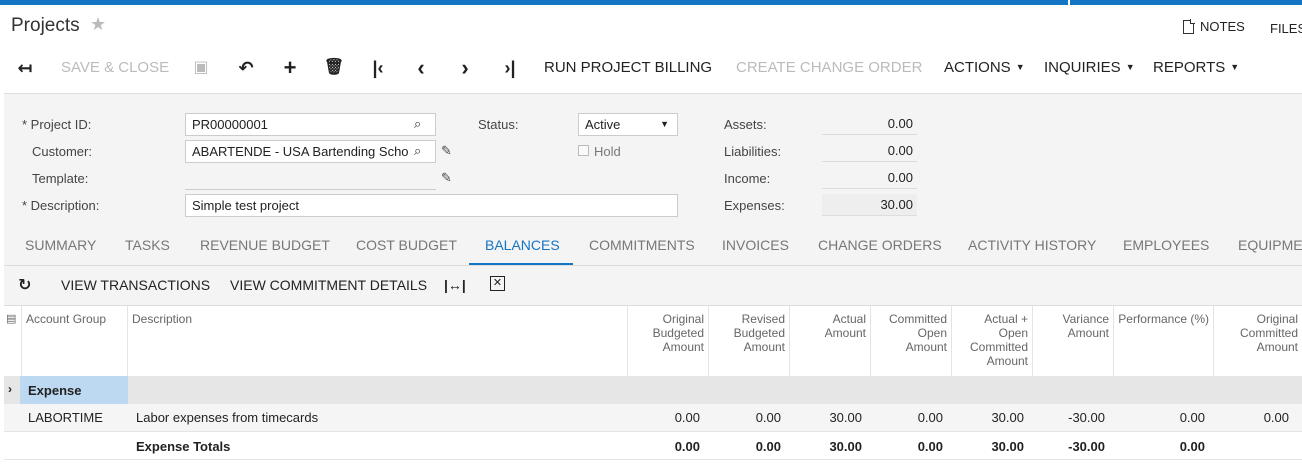 The width and height of the screenshot is (1302, 467). Describe the element at coordinates (753, 151) in the screenshot. I see `liabilities-label: Liabilities:` at that location.